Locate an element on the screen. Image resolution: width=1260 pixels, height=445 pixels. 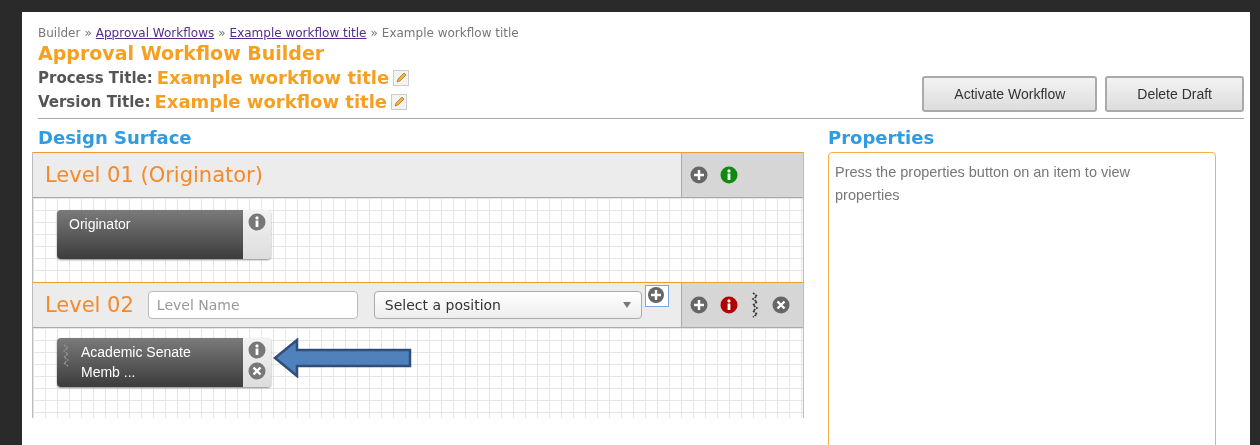
breadcrumb-item: Example workflow title is located at coordinates (450, 33).